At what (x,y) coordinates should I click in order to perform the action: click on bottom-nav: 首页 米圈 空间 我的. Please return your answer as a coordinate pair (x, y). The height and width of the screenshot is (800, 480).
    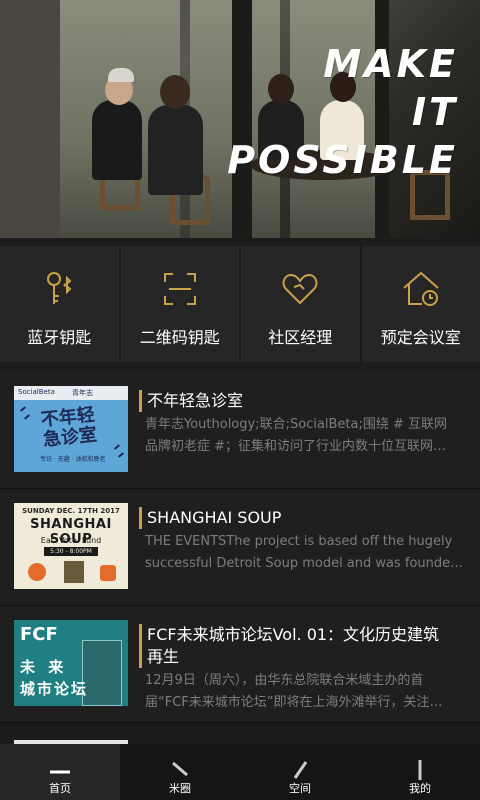
    Looking at the image, I should click on (240, 772).